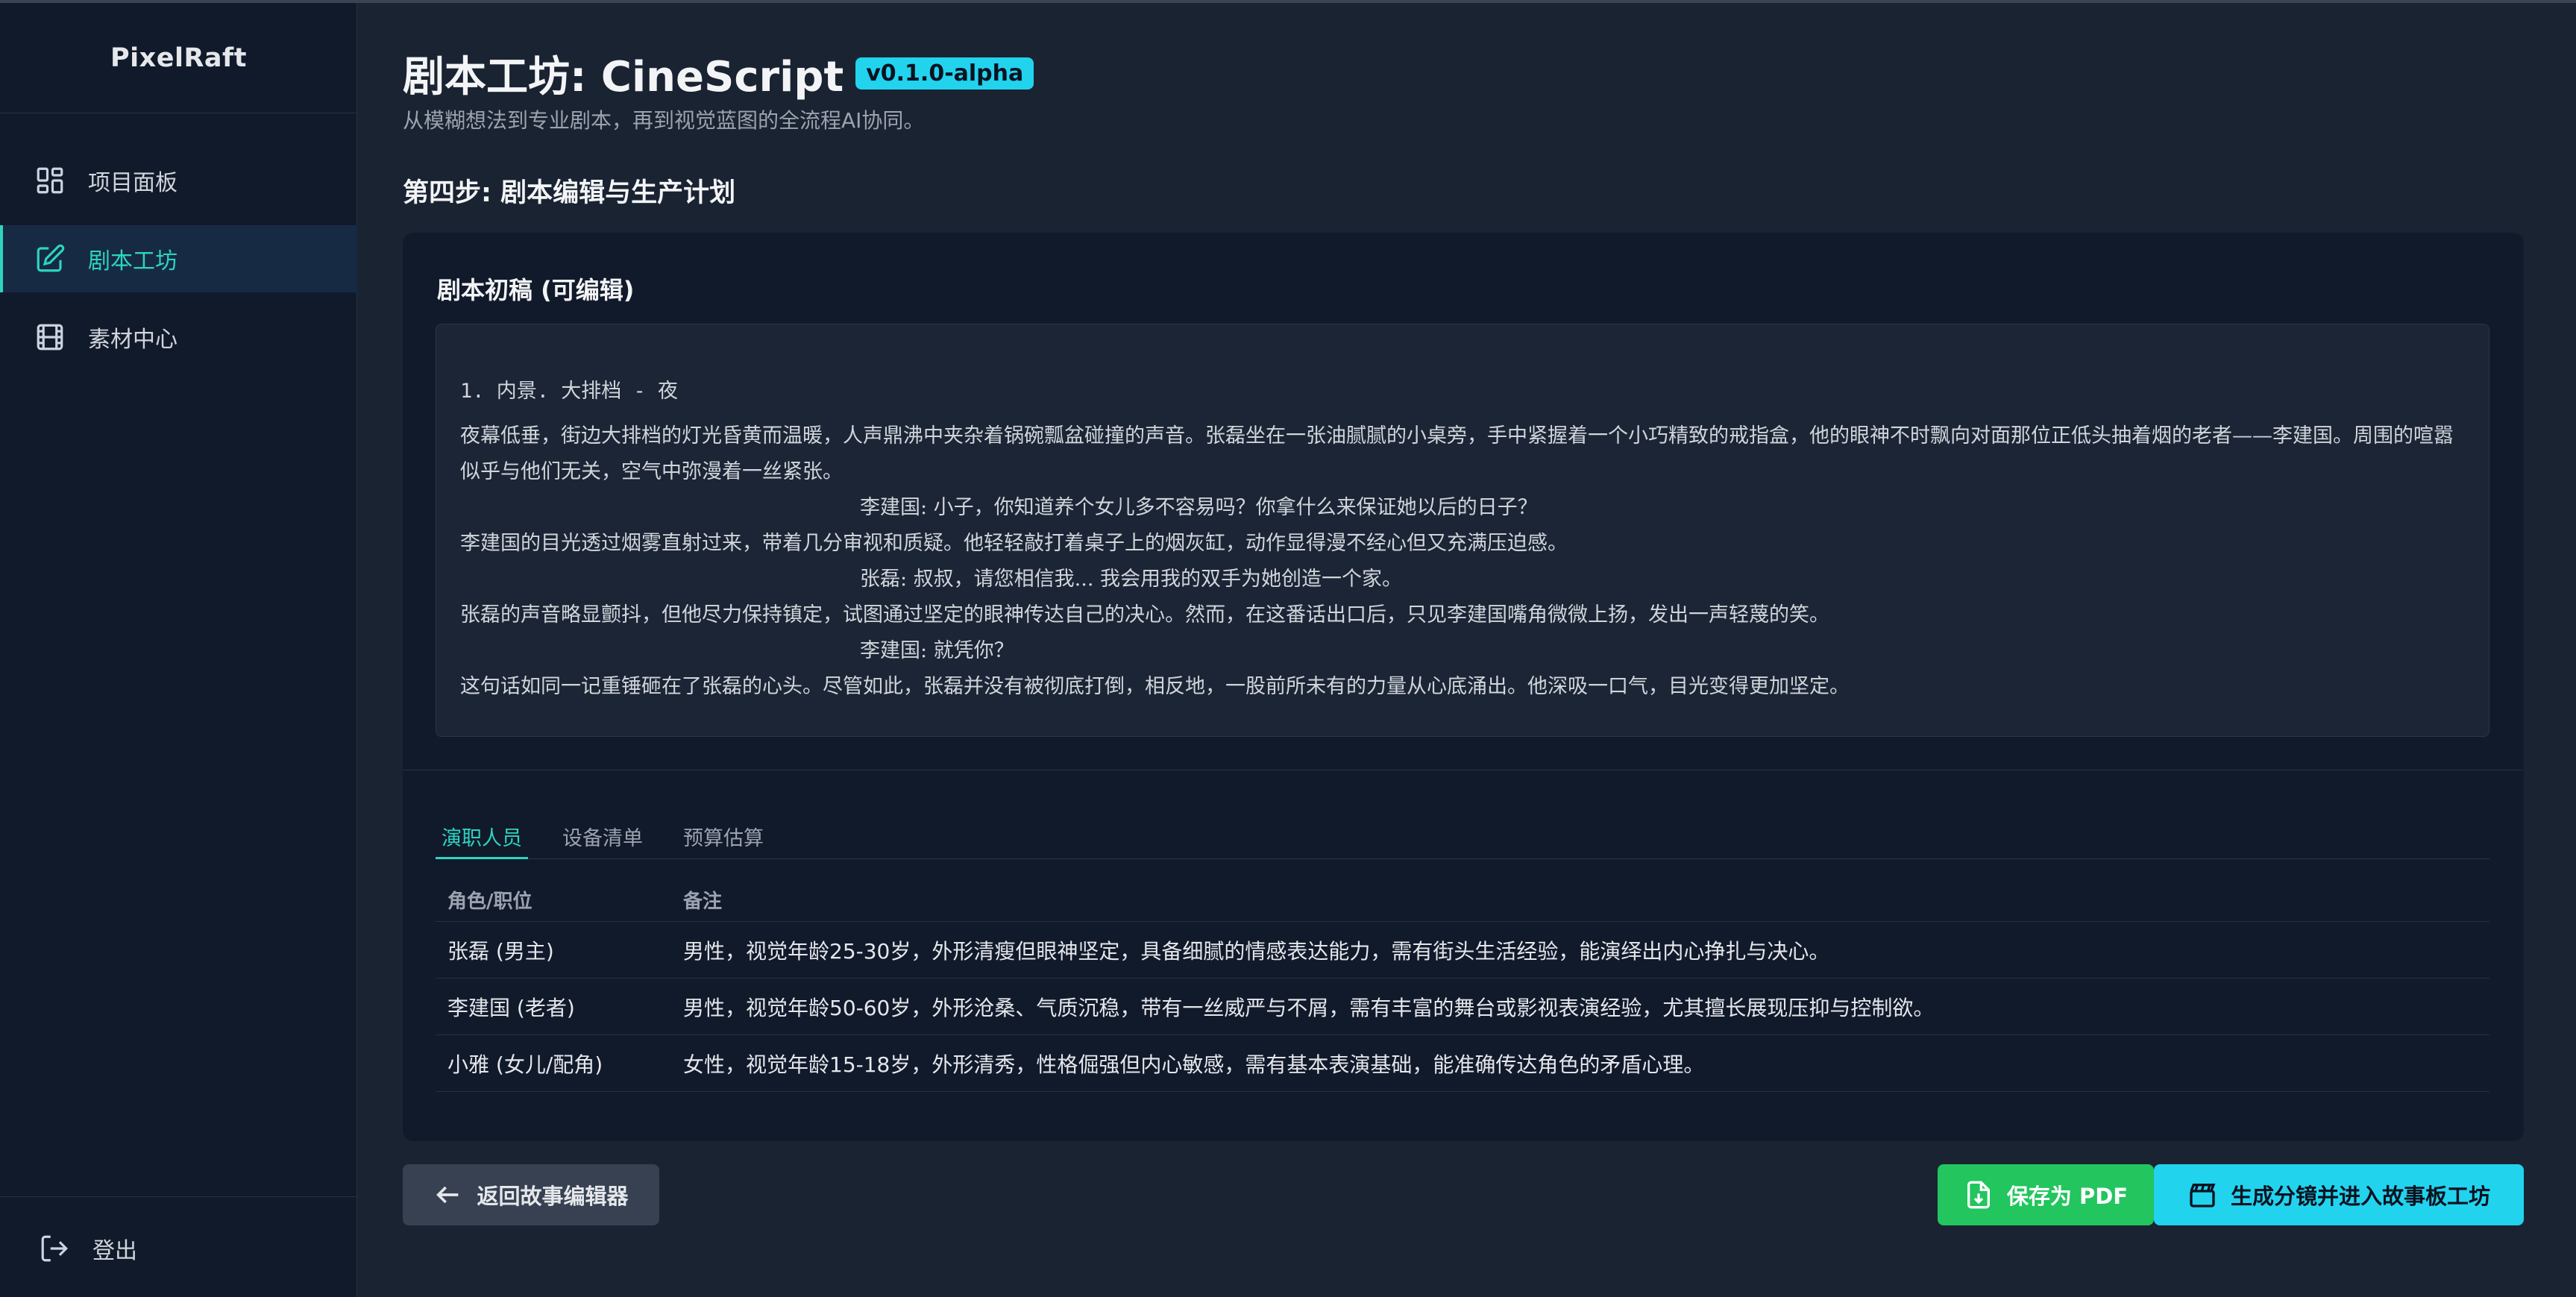 The height and width of the screenshot is (1297, 2576). What do you see at coordinates (624, 77) in the screenshot?
I see `page-title: 剧本工坊: CineScript` at bounding box center [624, 77].